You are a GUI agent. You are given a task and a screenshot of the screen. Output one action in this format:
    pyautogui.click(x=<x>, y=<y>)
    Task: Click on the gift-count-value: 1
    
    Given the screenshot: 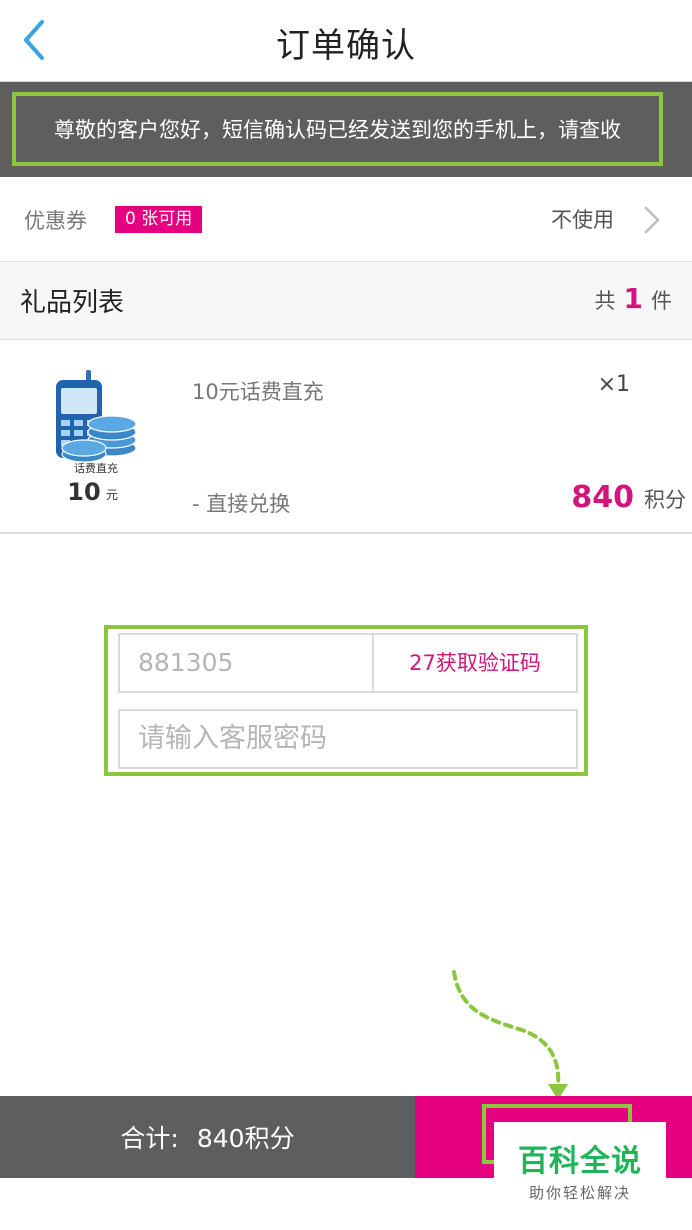 What is the action you would take?
    pyautogui.click(x=633, y=298)
    